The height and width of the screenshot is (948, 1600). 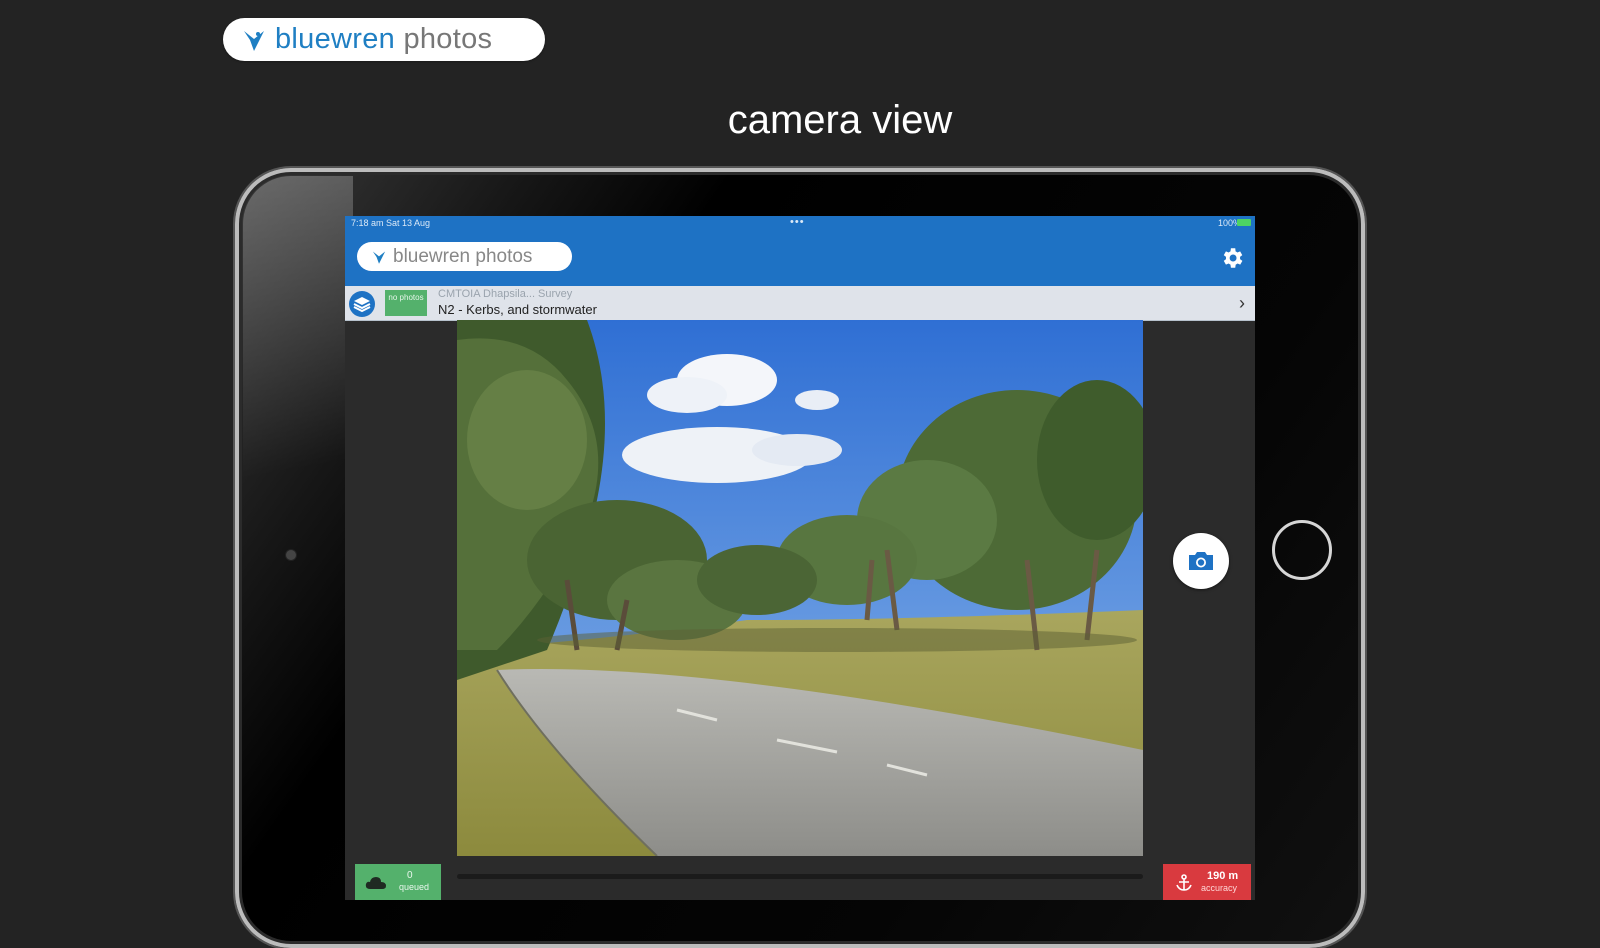 I want to click on device-status-bar: 7:18 am Sat 13 Aug ••• 100%, so click(x=800, y=223).